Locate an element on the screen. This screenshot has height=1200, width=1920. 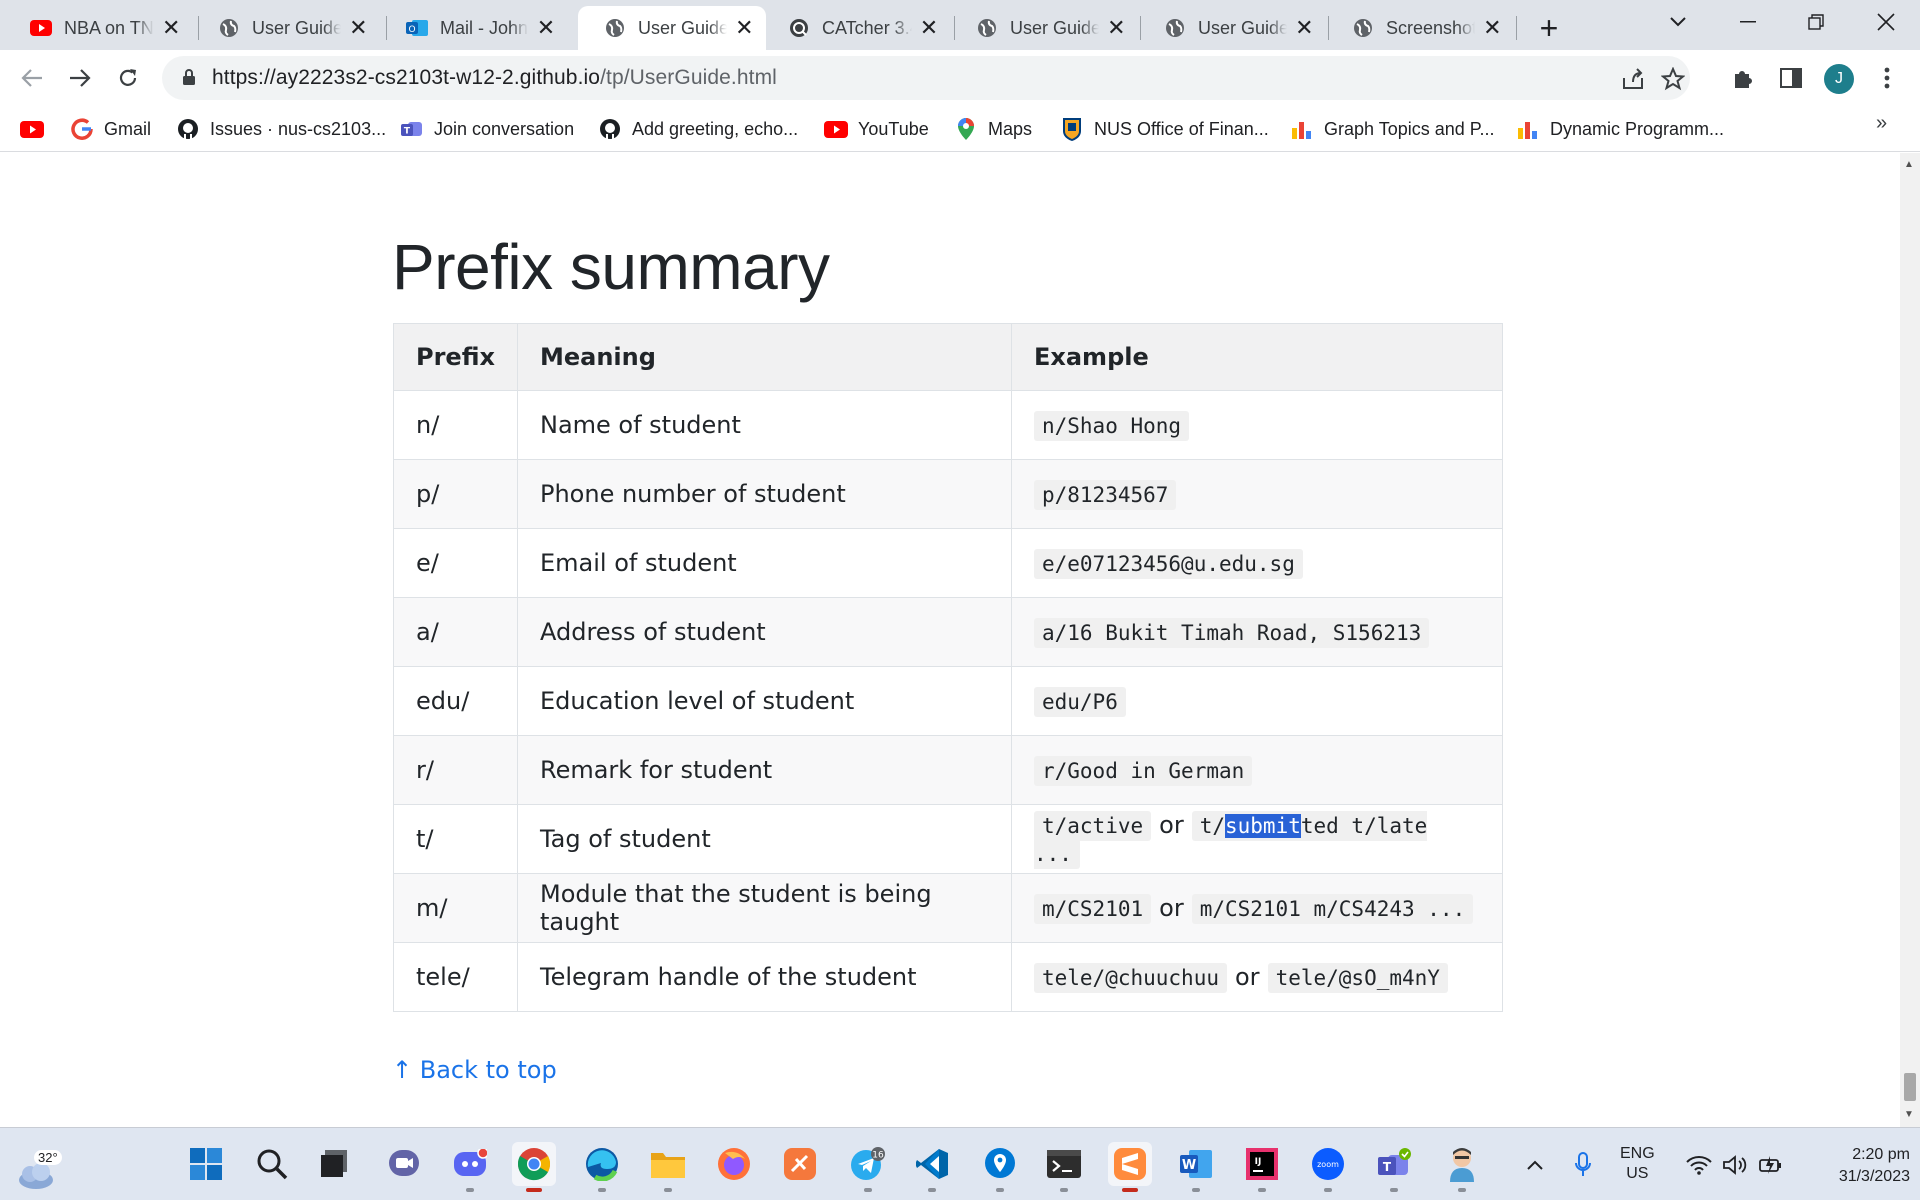
scroll-up-arrow-icon: ▲ is located at coordinates (1909, 164).